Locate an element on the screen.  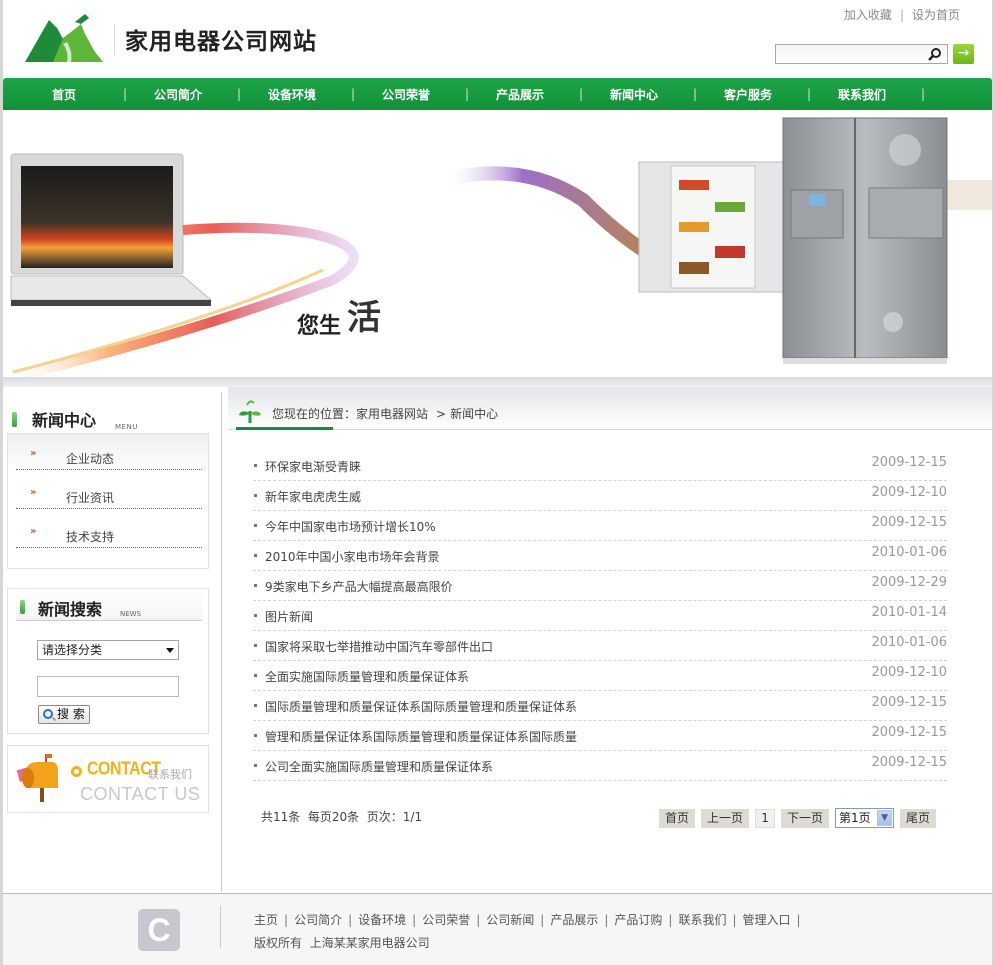
next-page-button: 下一页 is located at coordinates (805, 818).